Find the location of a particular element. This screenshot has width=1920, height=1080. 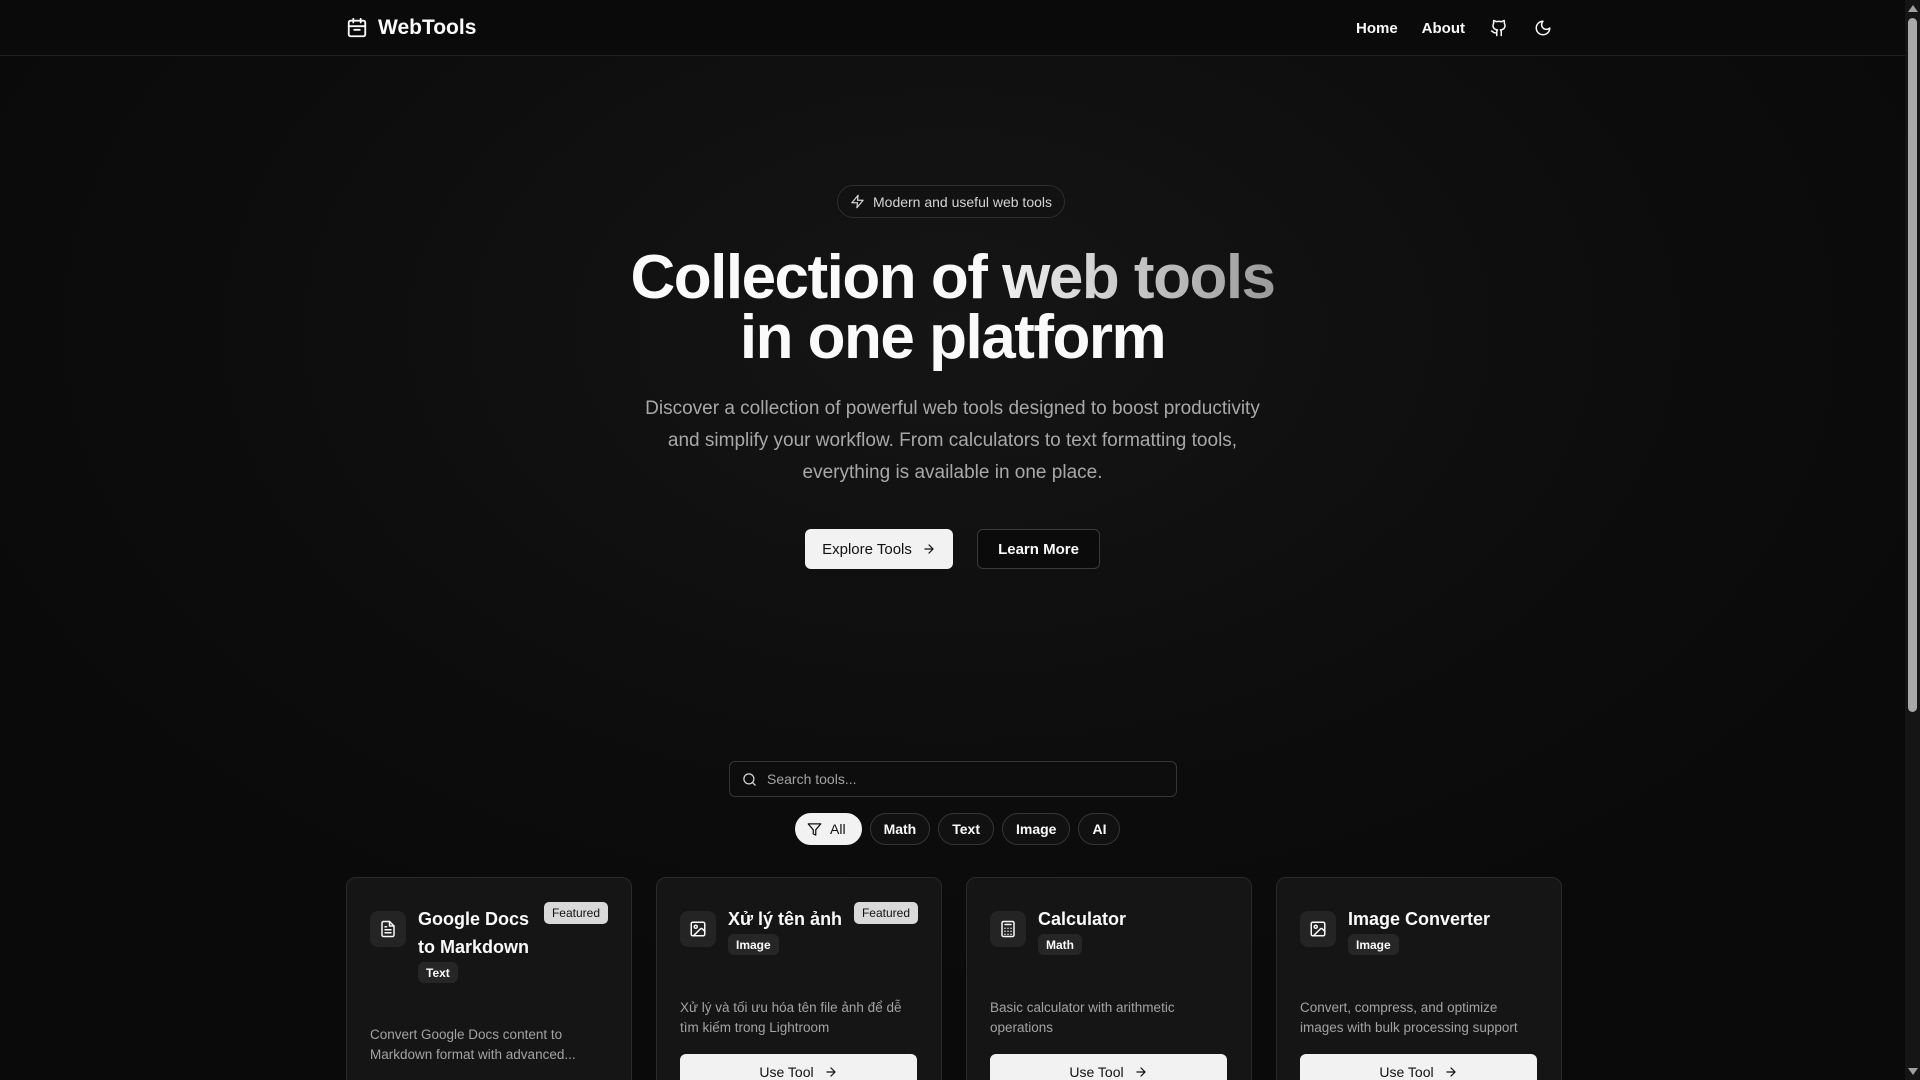

calculator-icon is located at coordinates (1008, 929).